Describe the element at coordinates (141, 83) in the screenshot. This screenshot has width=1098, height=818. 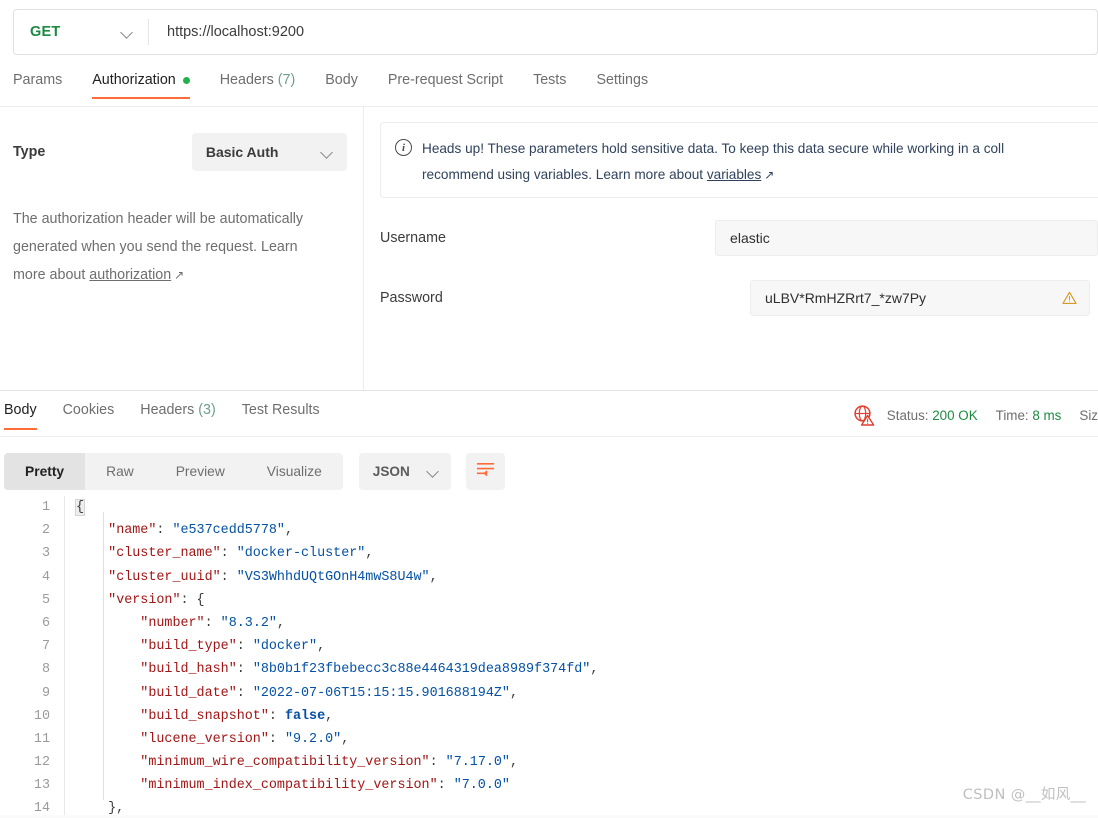
I see `tab-authorization: Authorization` at that location.